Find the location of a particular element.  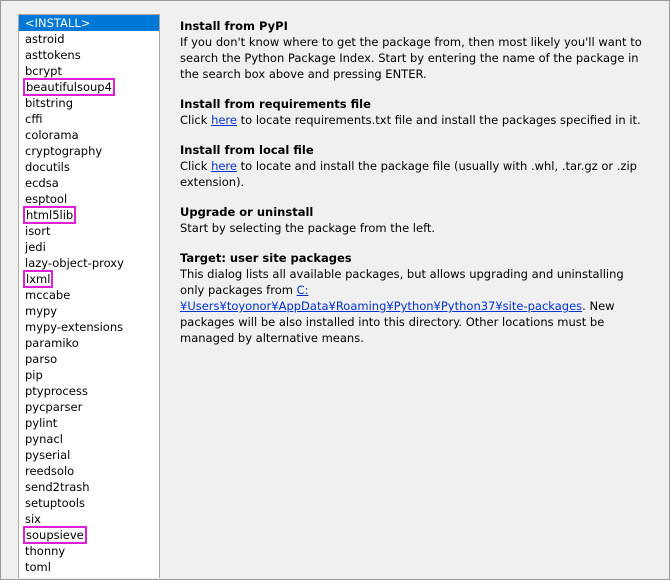

requirements-heading: Install from requirements file is located at coordinates (275, 104).